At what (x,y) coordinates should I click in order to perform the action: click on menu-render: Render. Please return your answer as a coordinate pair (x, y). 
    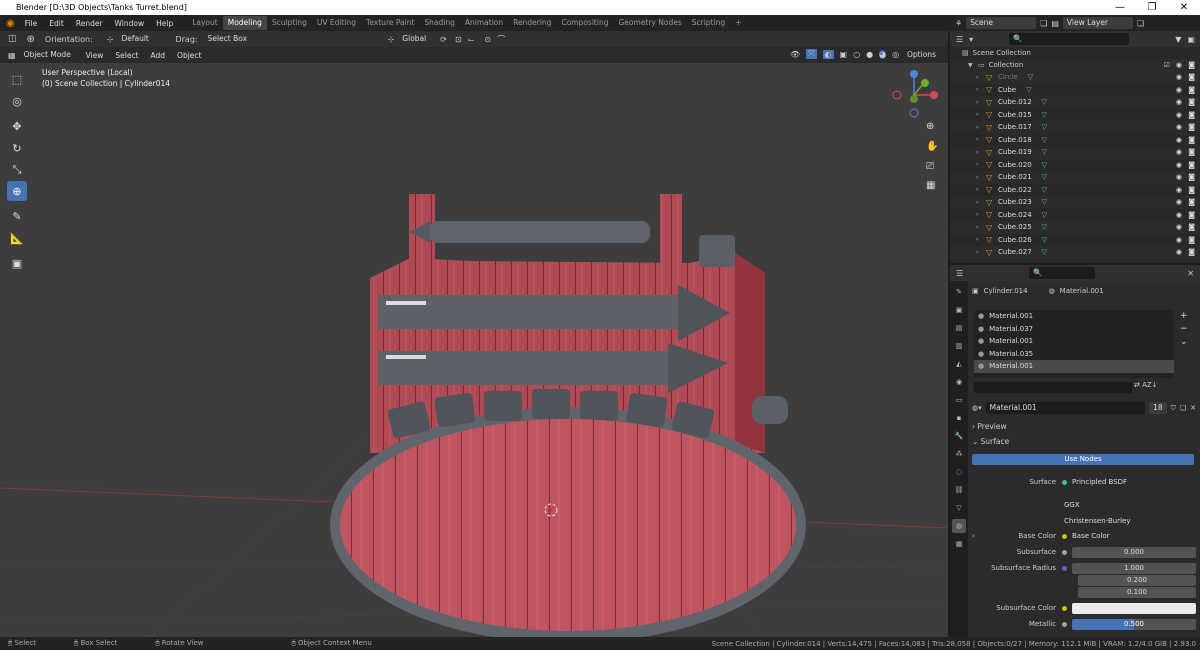
    Looking at the image, I should click on (89, 23).